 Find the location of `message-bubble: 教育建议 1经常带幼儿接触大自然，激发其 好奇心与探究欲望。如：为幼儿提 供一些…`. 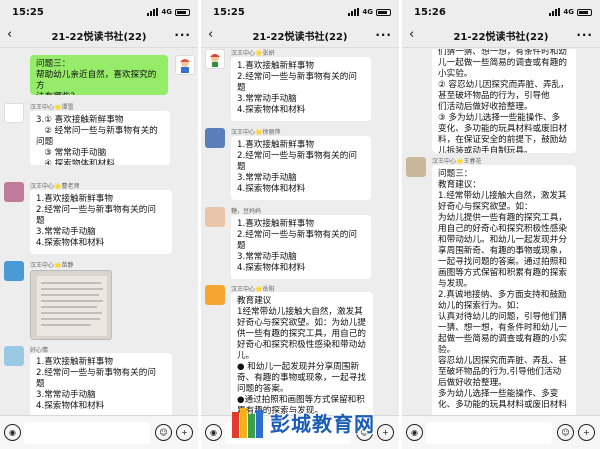

message-bubble: 教育建议 1经常带幼儿接触大自然，激发其 好奇心与探究欲望。如：为幼儿提 供一些… is located at coordinates (302, 353).